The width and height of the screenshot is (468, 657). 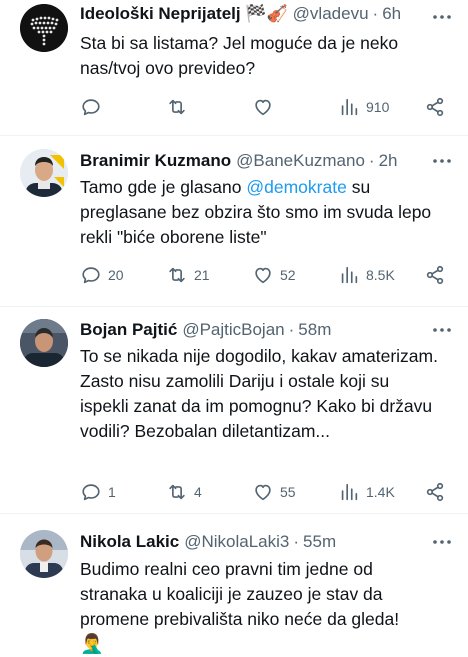 What do you see at coordinates (288, 492) in the screenshot?
I see `like-count: 55` at bounding box center [288, 492].